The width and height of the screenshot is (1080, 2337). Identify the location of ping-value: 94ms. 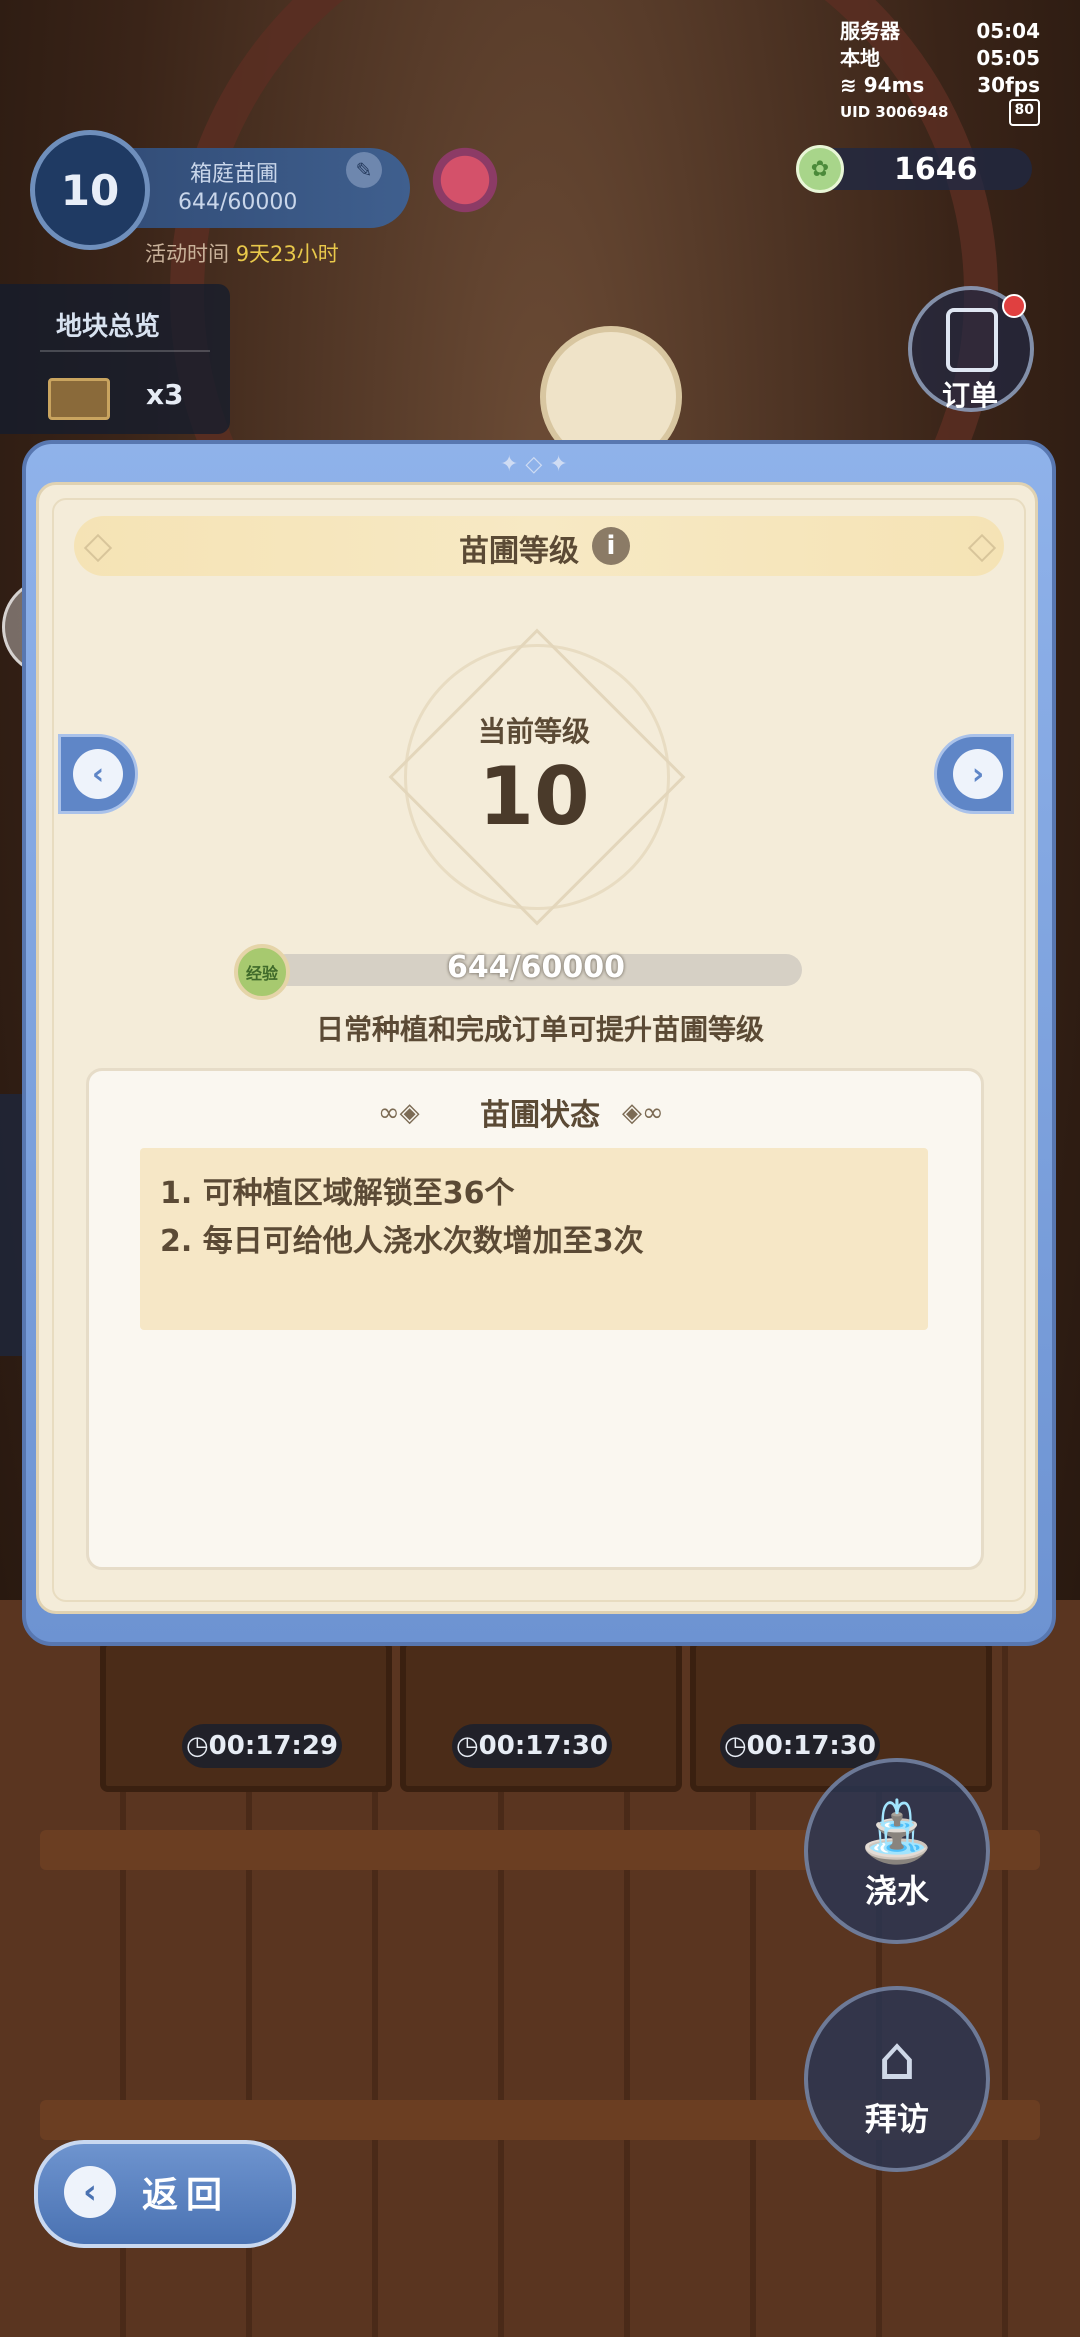
(894, 85).